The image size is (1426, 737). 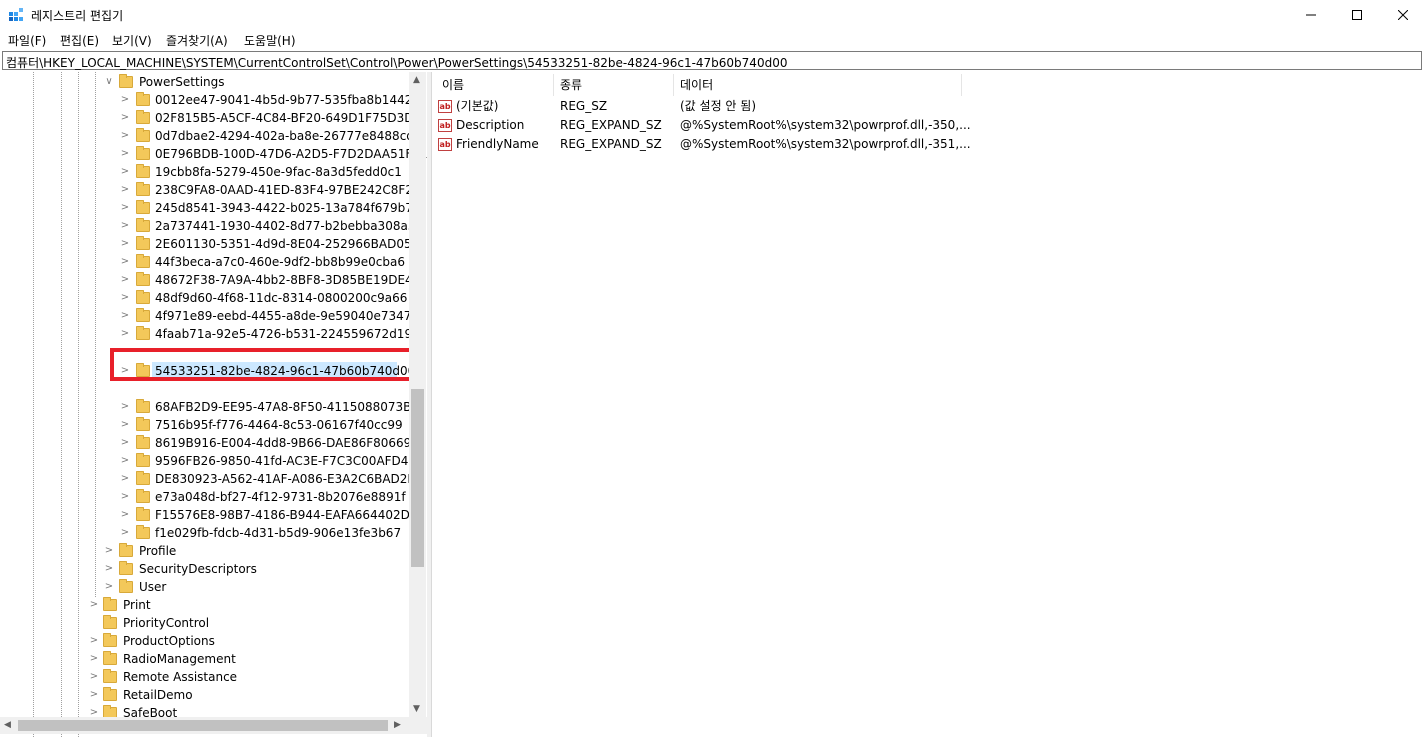 I want to click on tree-item: > e73a048d-bf27-4f12-9731-8b2076e8891f, so click(x=204, y=497).